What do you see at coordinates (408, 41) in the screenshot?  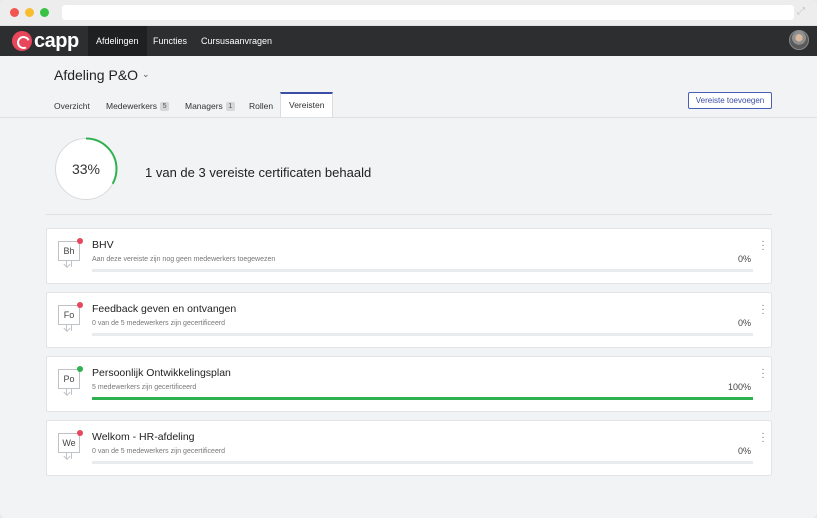 I see `top-navigation: capp Afdelingen Functies Cursusaanvragen` at bounding box center [408, 41].